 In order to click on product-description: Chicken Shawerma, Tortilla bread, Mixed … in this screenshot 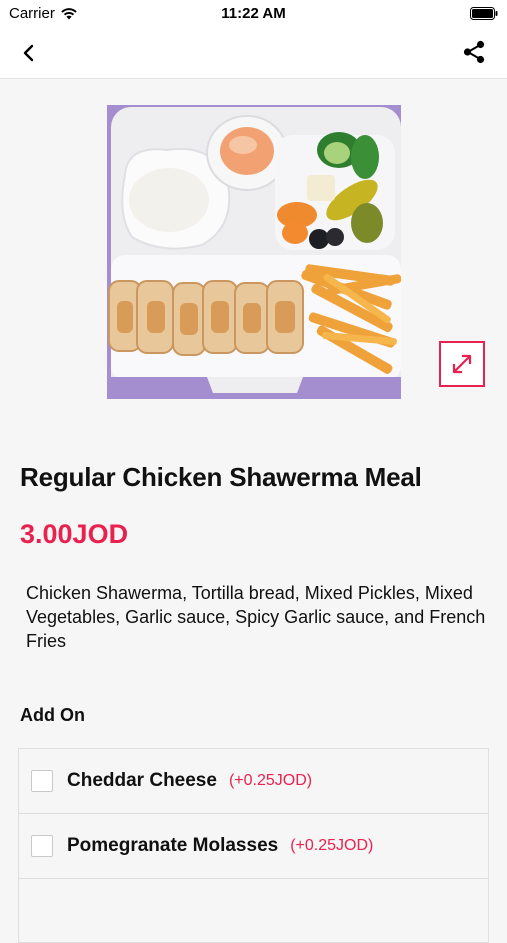, I will do `click(256, 617)`.